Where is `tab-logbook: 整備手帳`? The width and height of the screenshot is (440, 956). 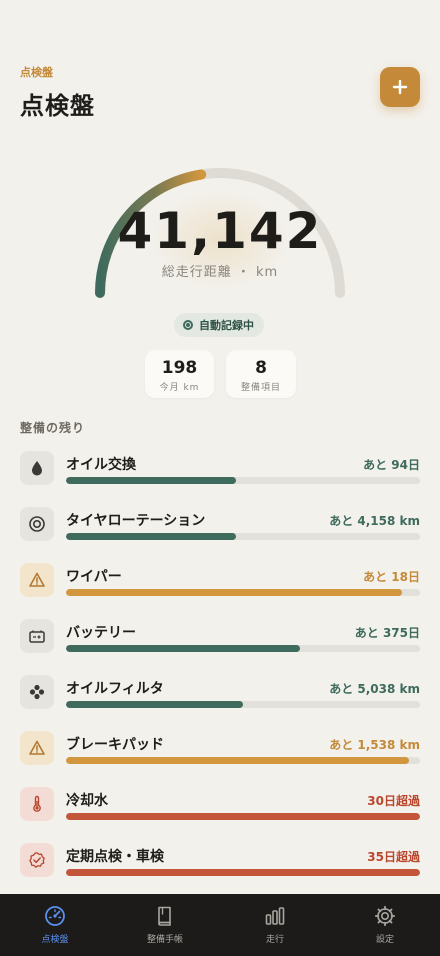 tab-logbook: 整備手帳 is located at coordinates (165, 925).